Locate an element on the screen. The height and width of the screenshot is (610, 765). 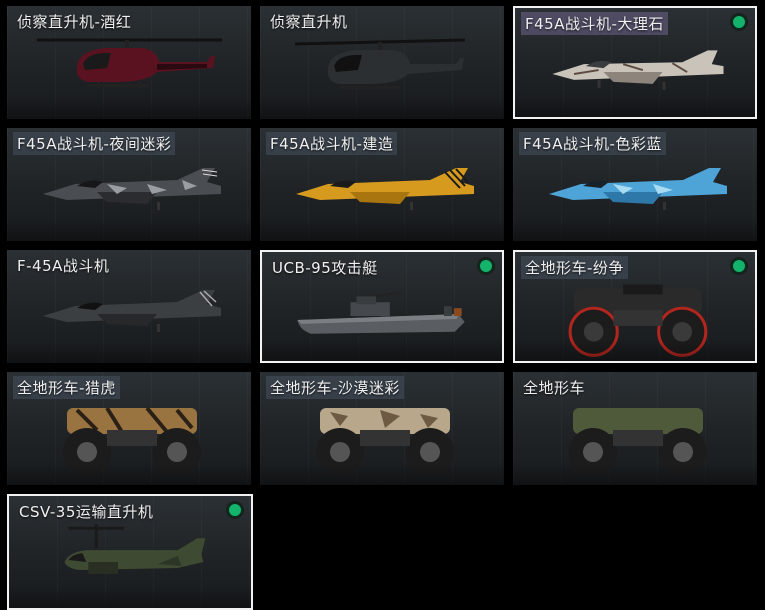
vehicle-card-scout-heli: 侦察直升机 is located at coordinates (382, 62).